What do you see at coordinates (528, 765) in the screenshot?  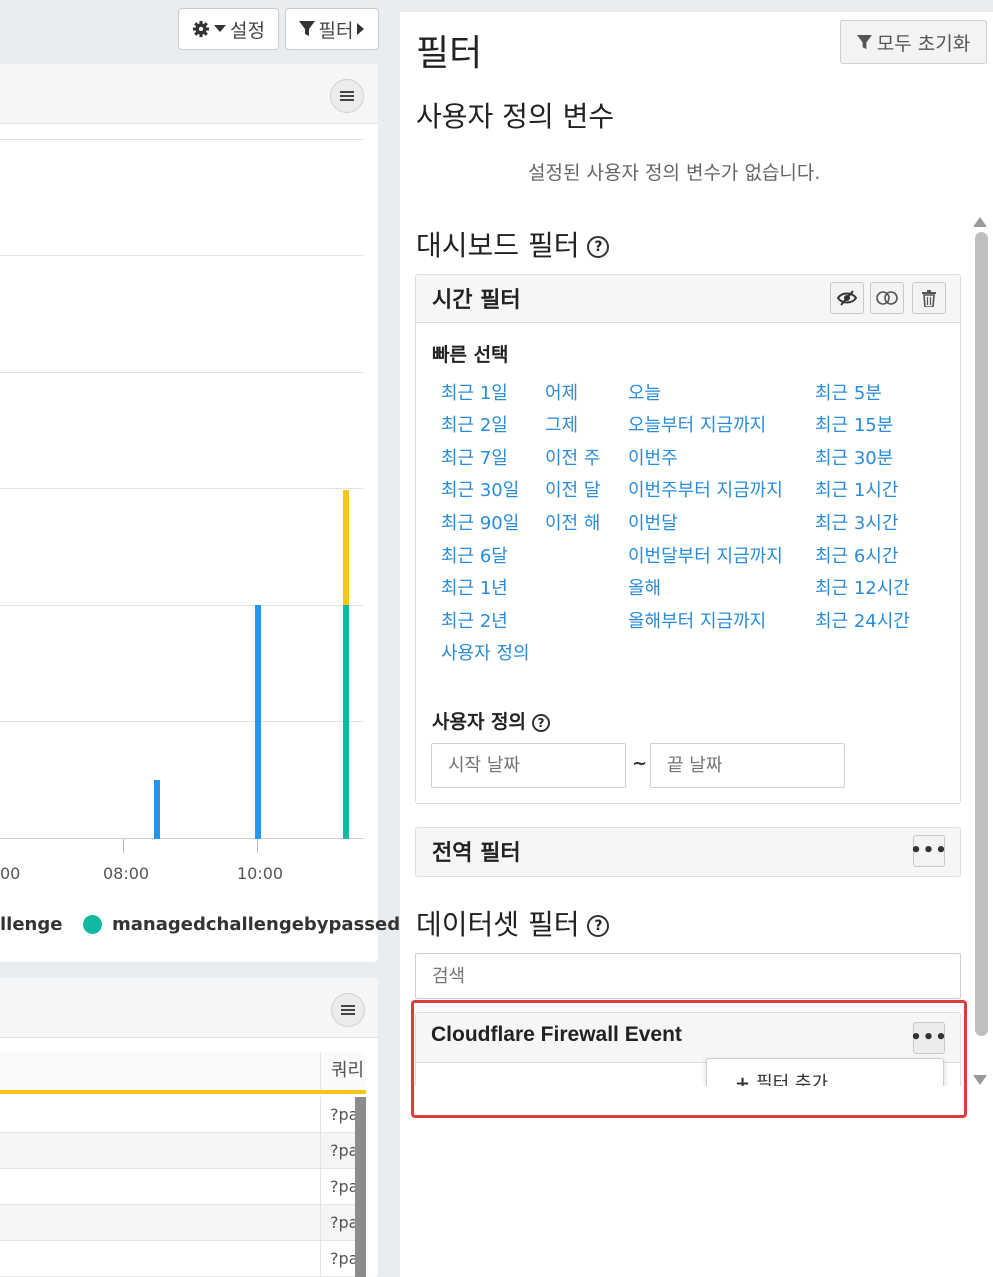 I see `start-date-input` at bounding box center [528, 765].